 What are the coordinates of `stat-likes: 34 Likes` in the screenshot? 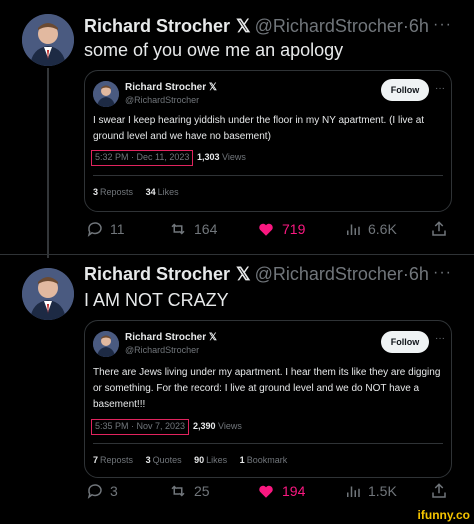 It's located at (162, 192).